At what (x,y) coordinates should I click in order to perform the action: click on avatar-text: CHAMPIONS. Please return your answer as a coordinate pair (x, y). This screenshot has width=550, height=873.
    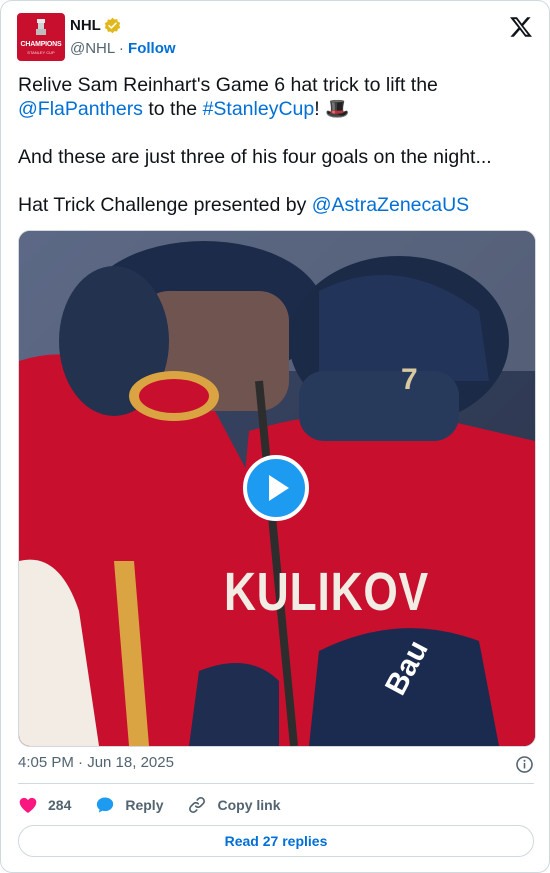
    Looking at the image, I should click on (41, 44).